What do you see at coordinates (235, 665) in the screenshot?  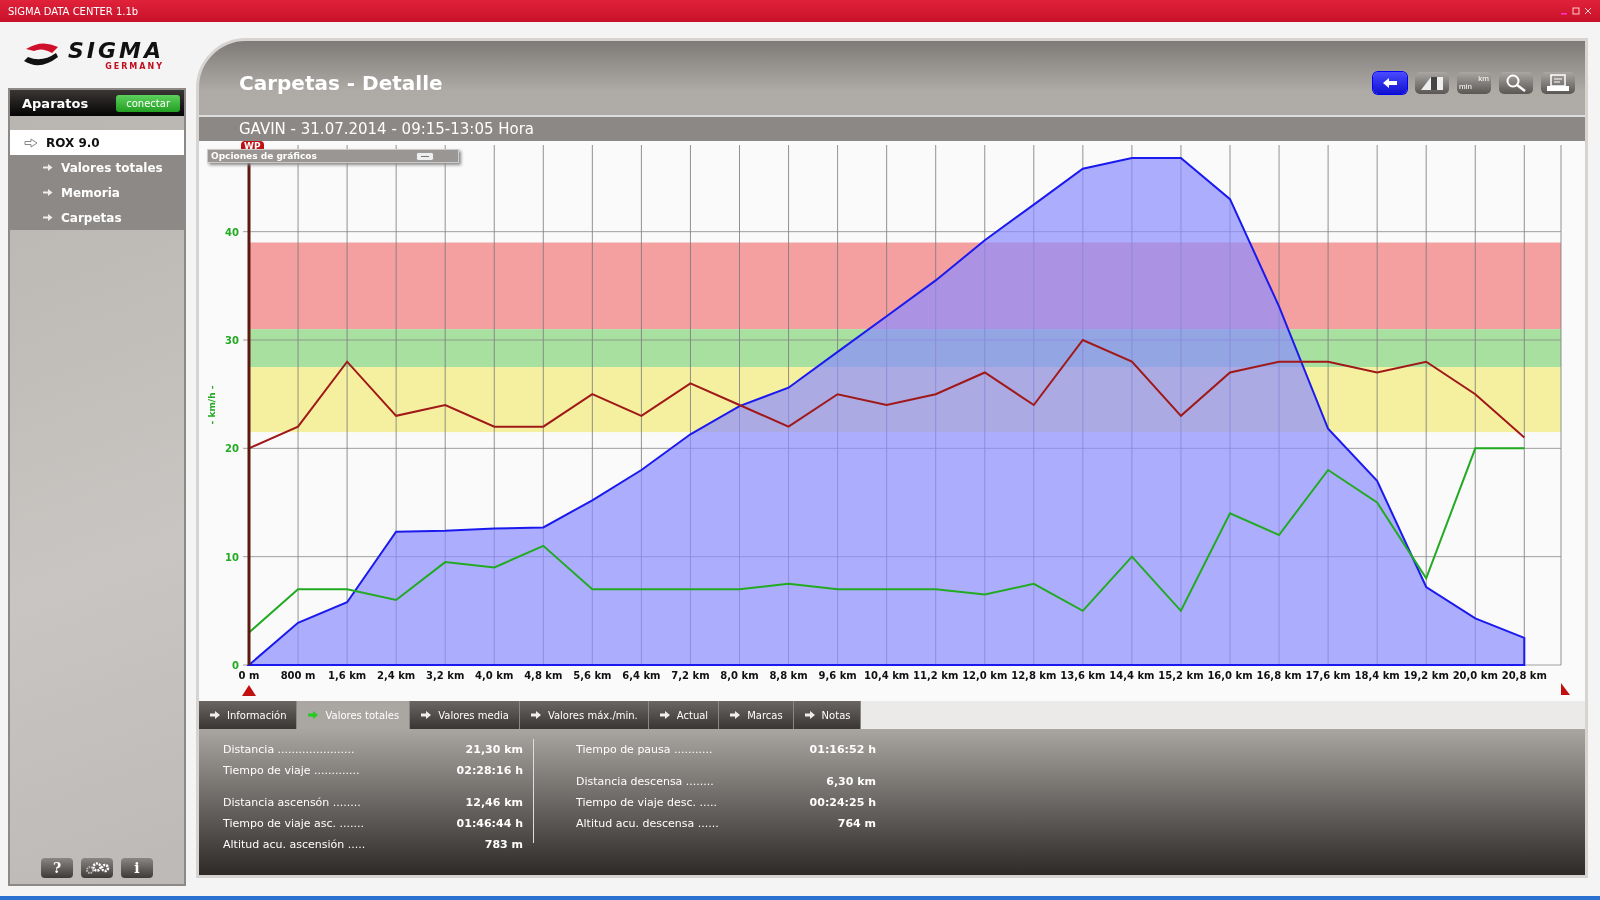 I see `y-tick-label: 0` at bounding box center [235, 665].